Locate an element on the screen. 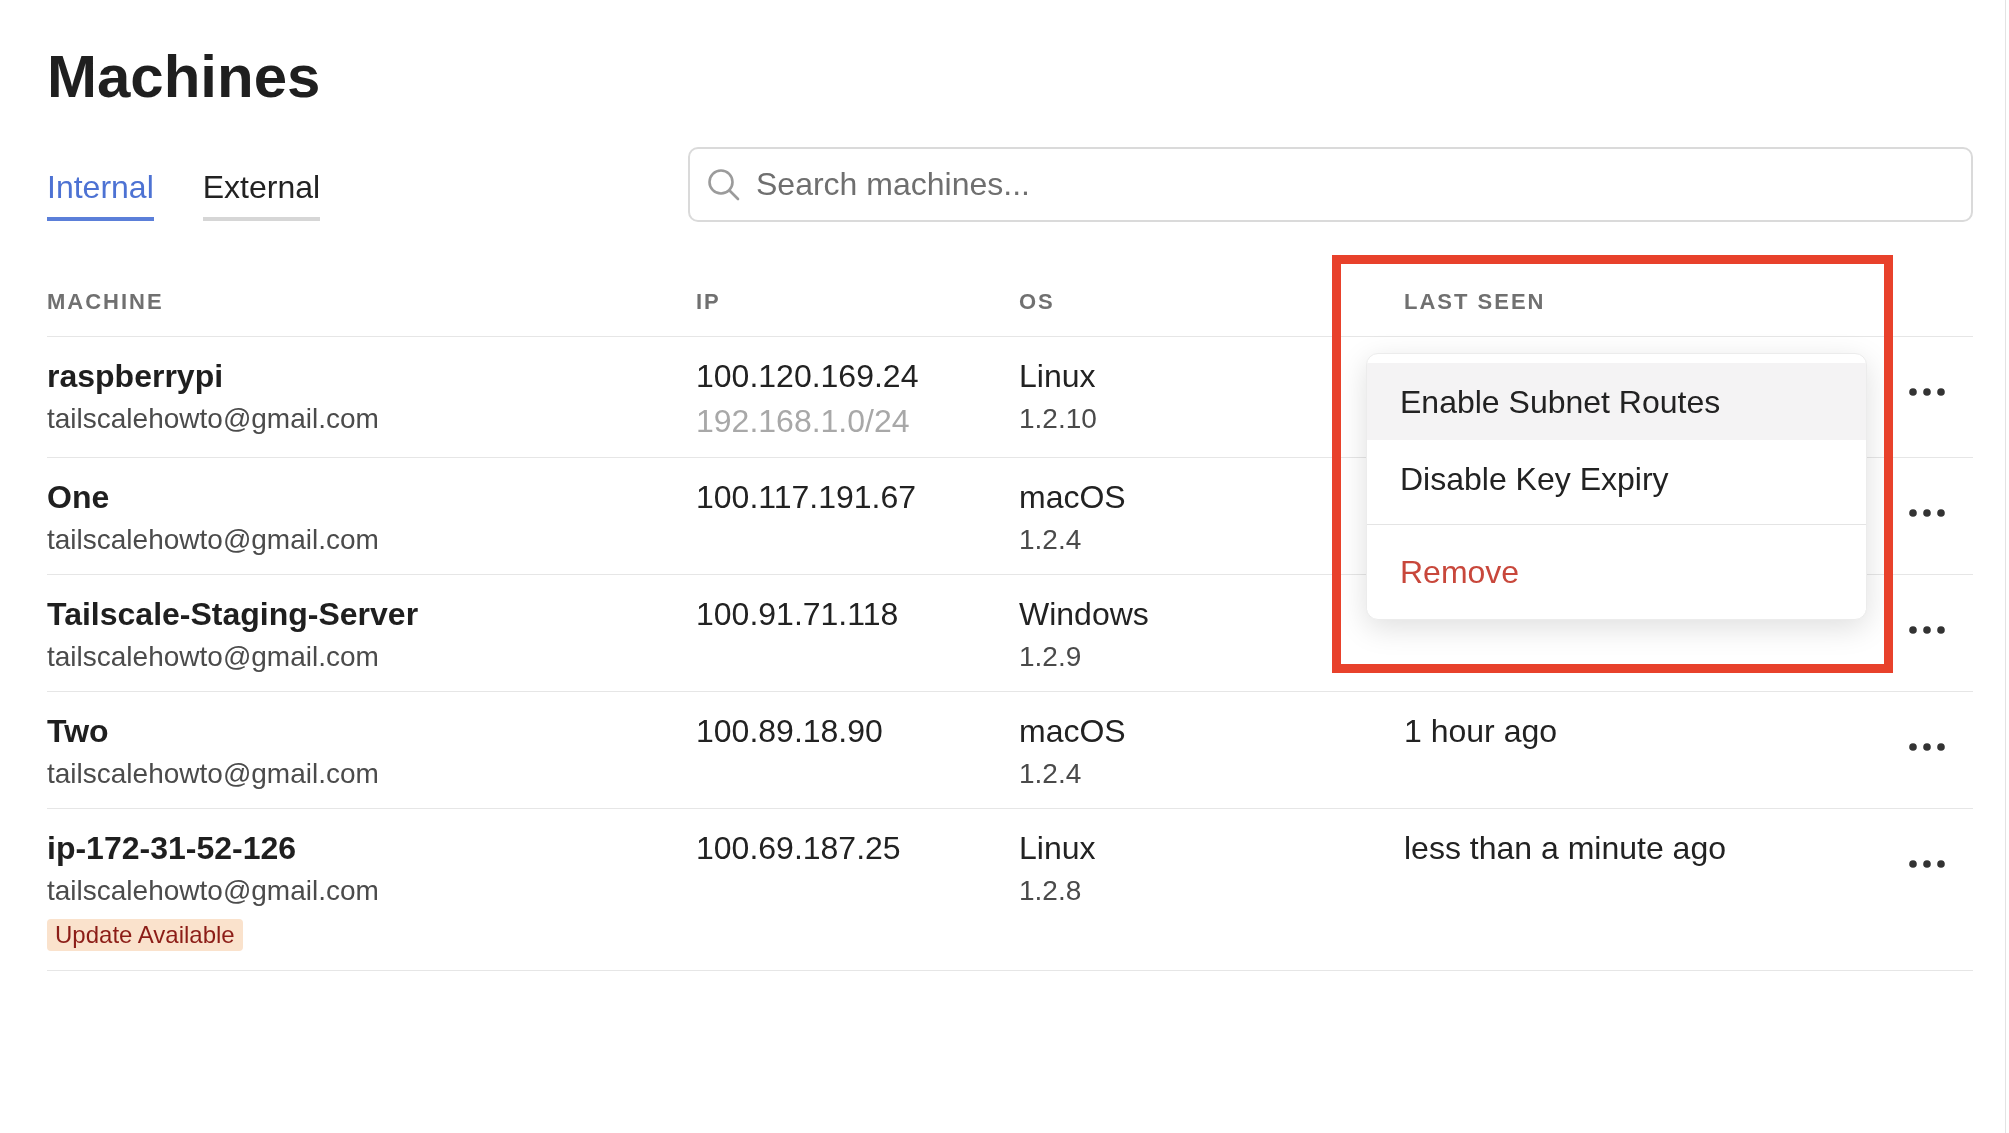 This screenshot has width=2009, height=1133. machine-name: Two is located at coordinates (78, 731).